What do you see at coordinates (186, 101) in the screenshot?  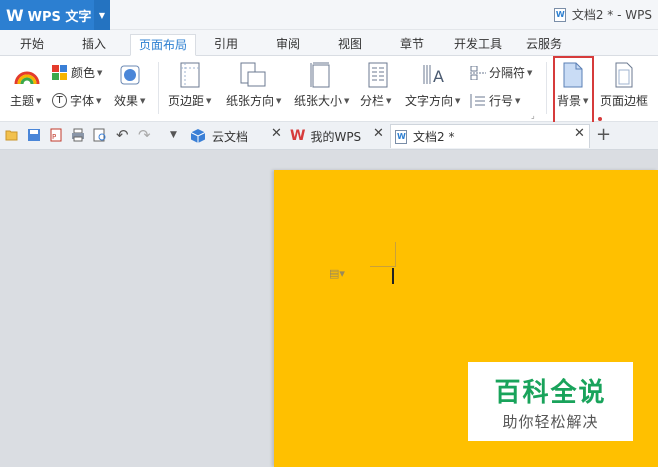 I see `margins-label: 页边距` at bounding box center [186, 101].